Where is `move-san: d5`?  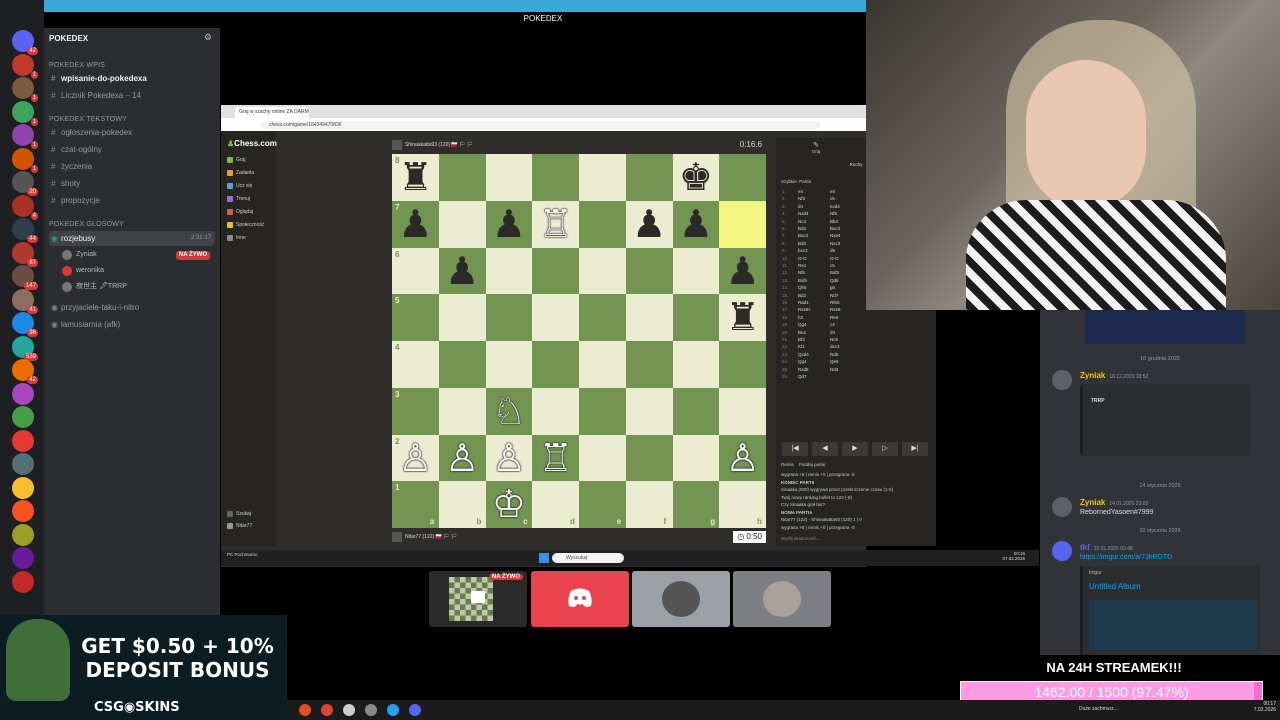 move-san: d5 is located at coordinates (832, 251).